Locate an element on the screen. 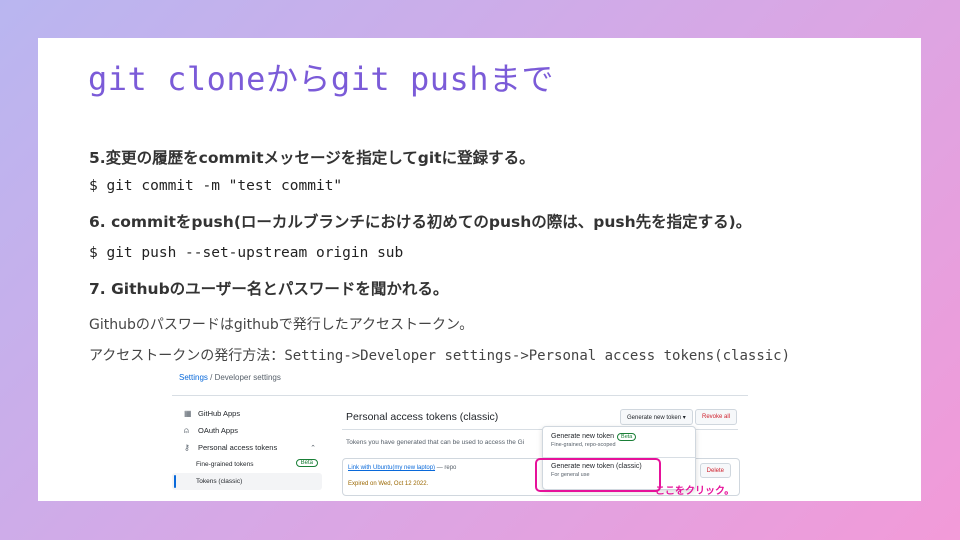  token-expiry: Expired on Wed, Oct 12 2022. is located at coordinates (388, 484).